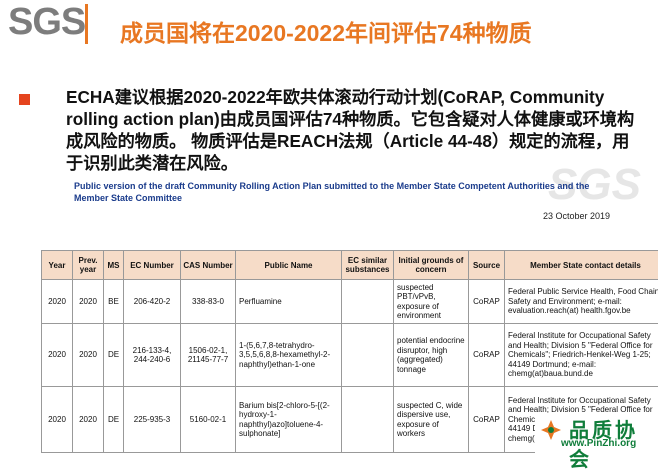 The height and width of the screenshot is (472, 658). Describe the element at coordinates (86, 24) in the screenshot. I see `logo-divider` at that location.